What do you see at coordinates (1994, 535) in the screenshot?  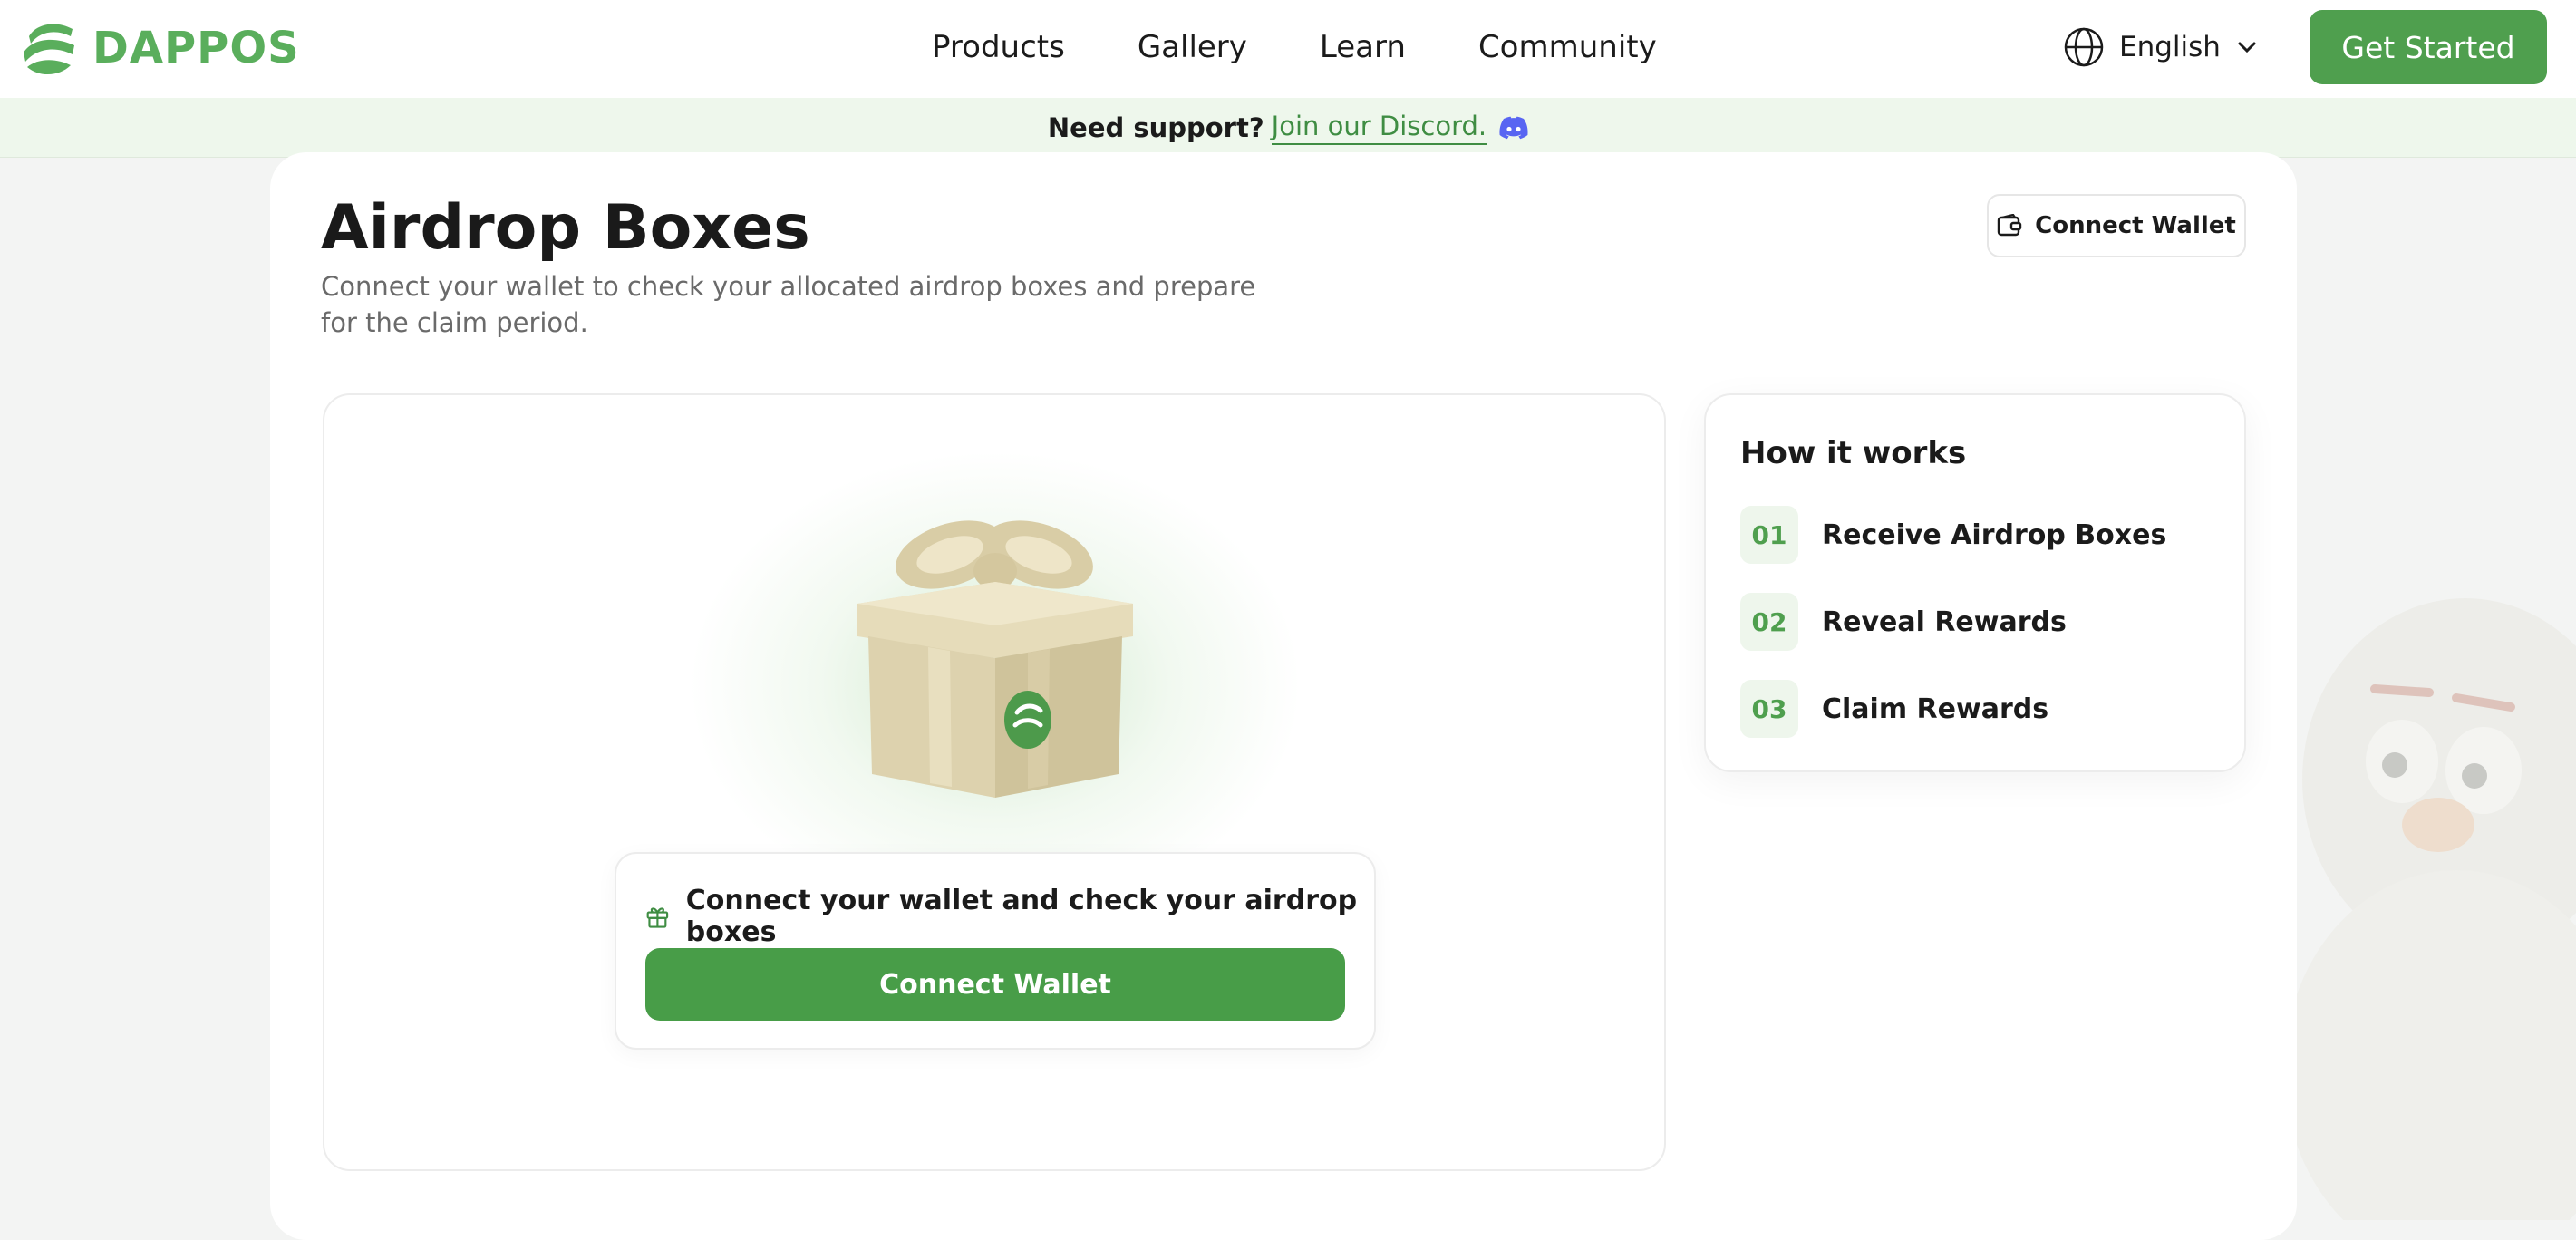 I see `step-label: Receive Airdrop Boxes` at bounding box center [1994, 535].